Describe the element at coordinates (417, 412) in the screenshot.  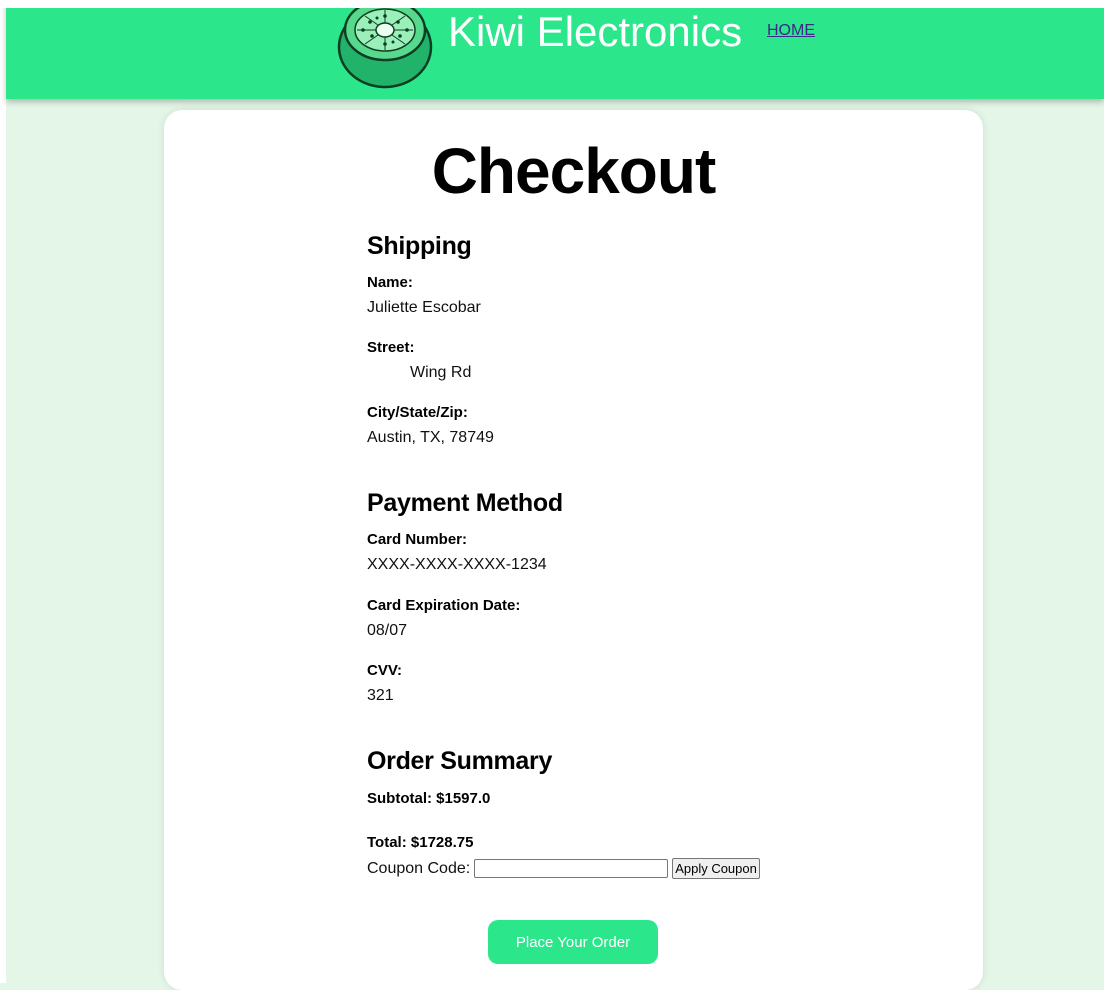
I see `city-state-zip-label: City/State/Zip:` at that location.